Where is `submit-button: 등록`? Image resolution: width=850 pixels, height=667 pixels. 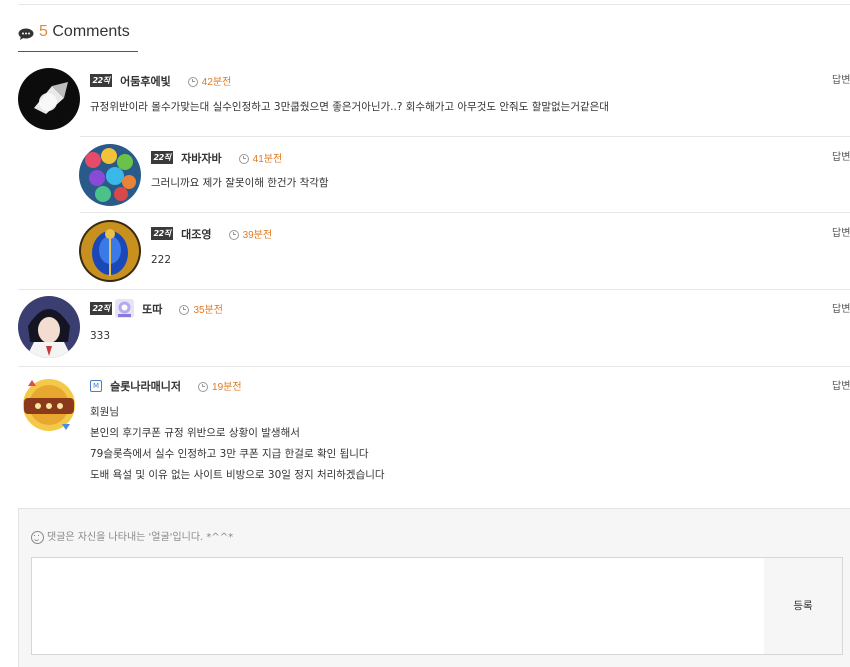
submit-button: 등록 is located at coordinates (803, 606).